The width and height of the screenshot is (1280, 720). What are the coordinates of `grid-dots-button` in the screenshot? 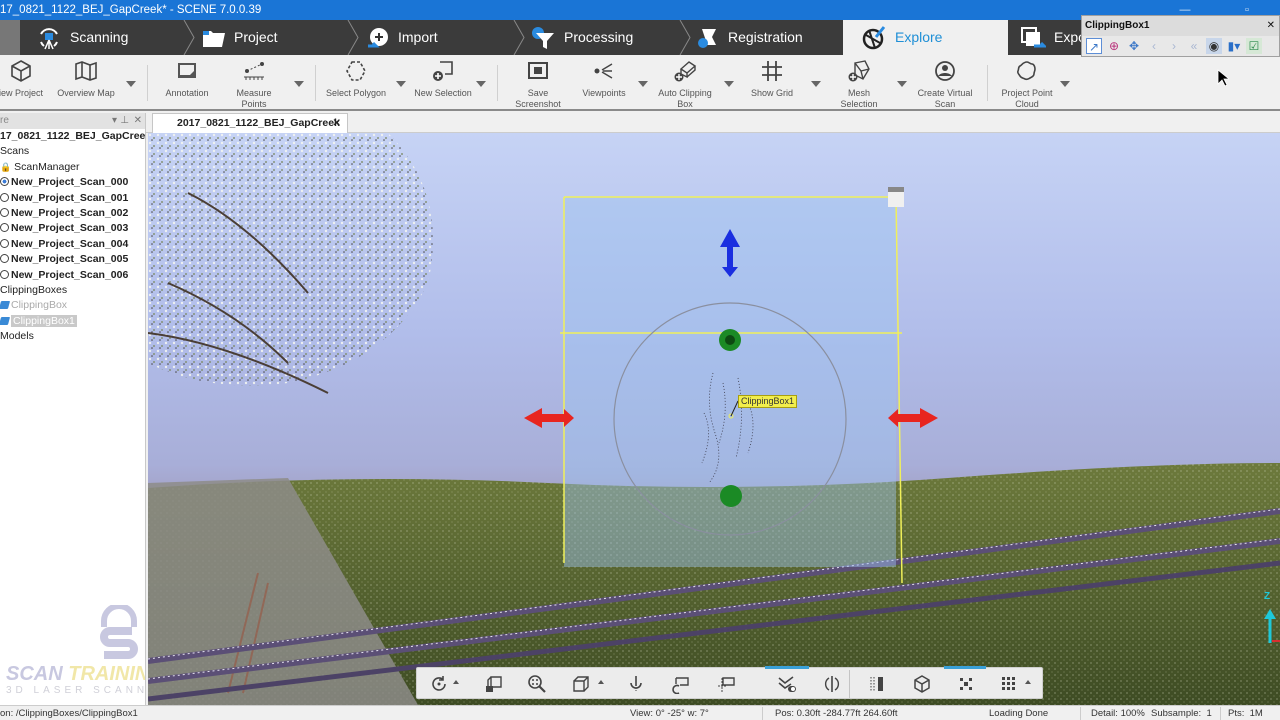 It's located at (1009, 684).